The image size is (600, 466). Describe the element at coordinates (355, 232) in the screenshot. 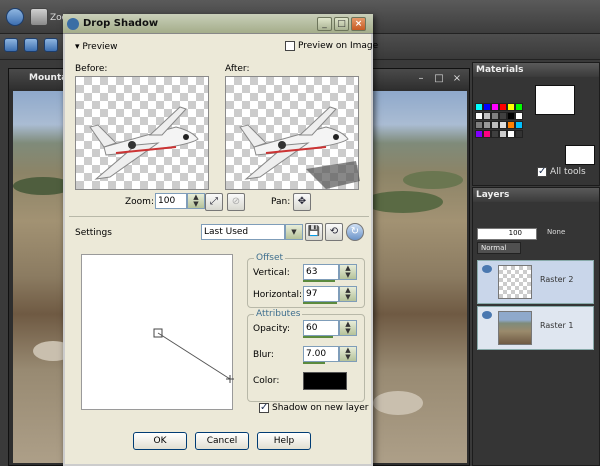

I see `randomize-icon: ↻` at that location.